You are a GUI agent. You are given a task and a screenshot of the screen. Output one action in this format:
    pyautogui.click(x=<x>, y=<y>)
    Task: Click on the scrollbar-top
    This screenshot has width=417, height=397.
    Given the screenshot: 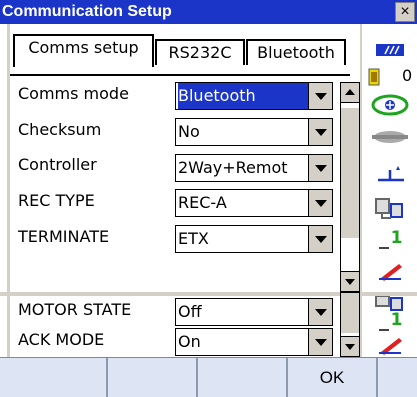 What is the action you would take?
    pyautogui.click(x=350, y=187)
    